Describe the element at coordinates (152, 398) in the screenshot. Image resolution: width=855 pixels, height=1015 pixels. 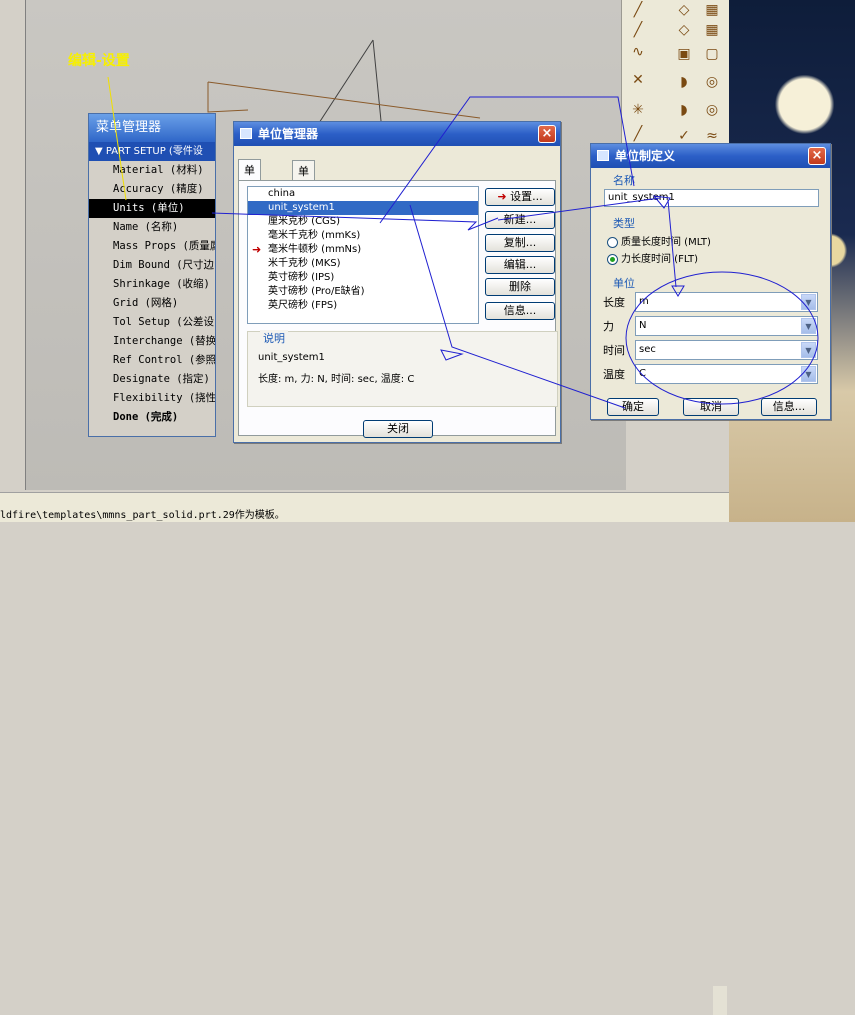
I see `menu-item-flexibility: Flexibility (挠性` at that location.